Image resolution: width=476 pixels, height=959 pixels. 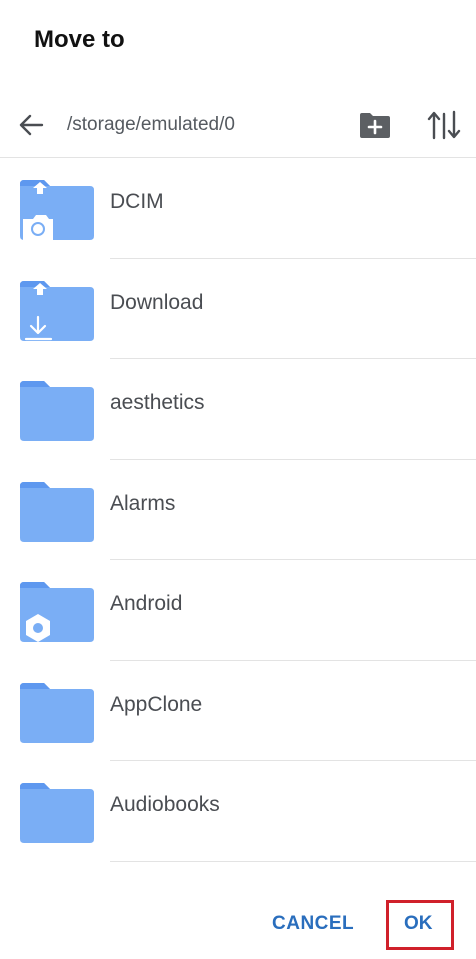 What do you see at coordinates (238, 125) in the screenshot?
I see `path-bar: /storage/emulated/0` at bounding box center [238, 125].